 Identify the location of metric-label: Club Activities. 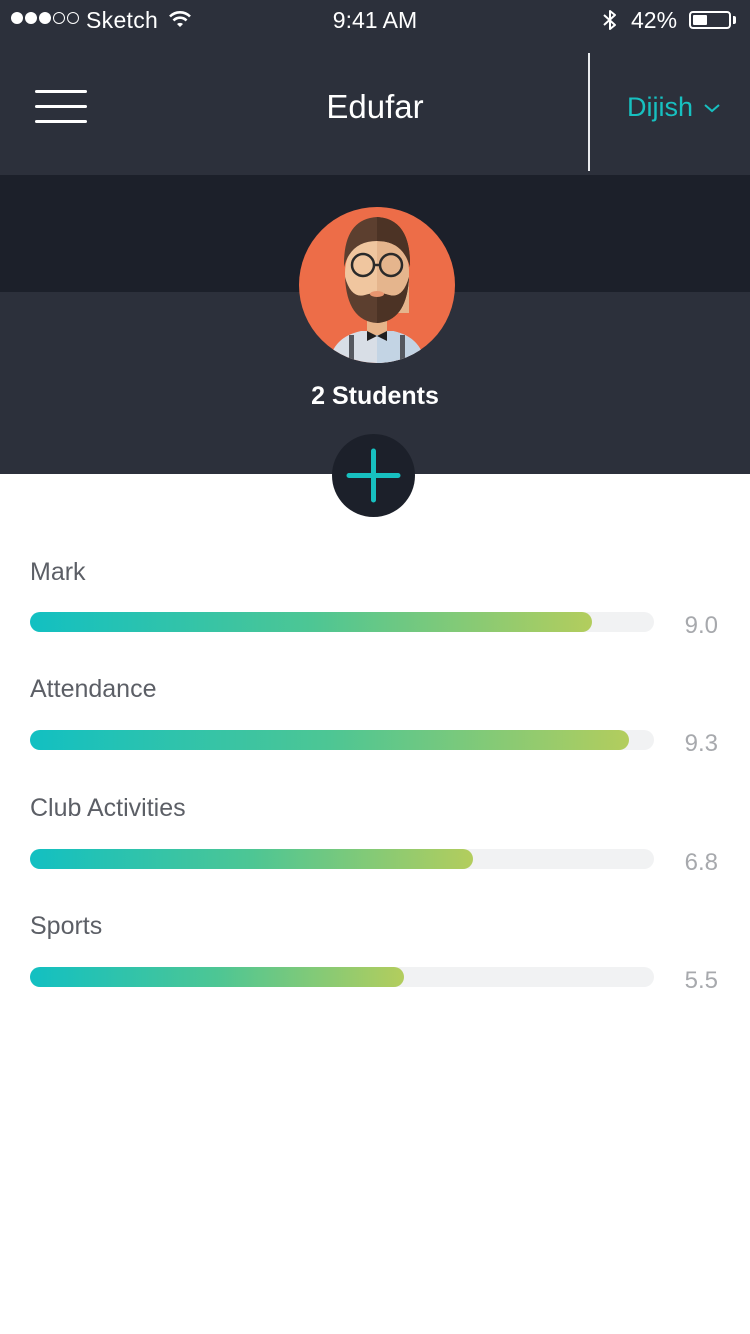
(108, 808).